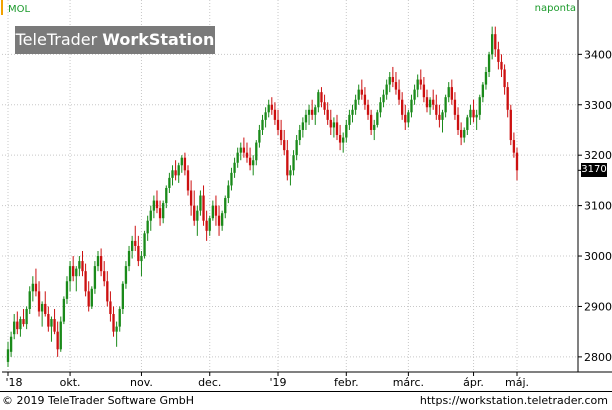 This screenshot has width=612, height=410. What do you see at coordinates (598, 105) in the screenshot?
I see `y-tick-label: 3300` at bounding box center [598, 105].